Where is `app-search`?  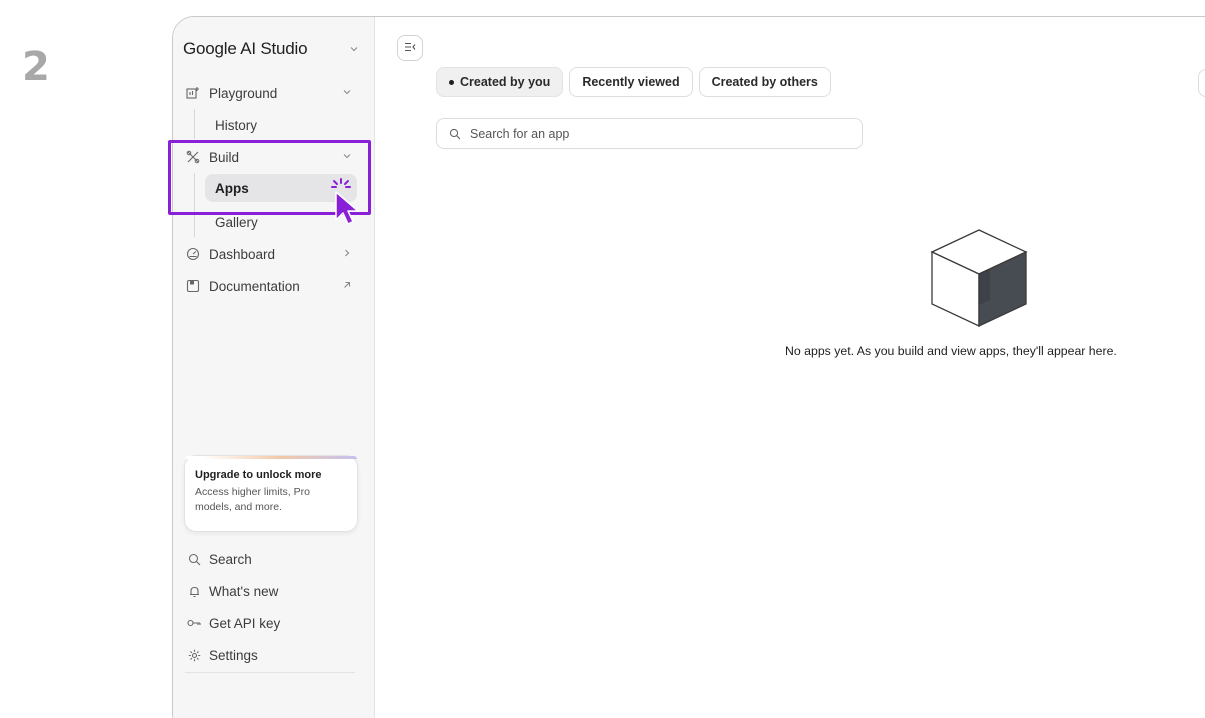 app-search is located at coordinates (649, 133).